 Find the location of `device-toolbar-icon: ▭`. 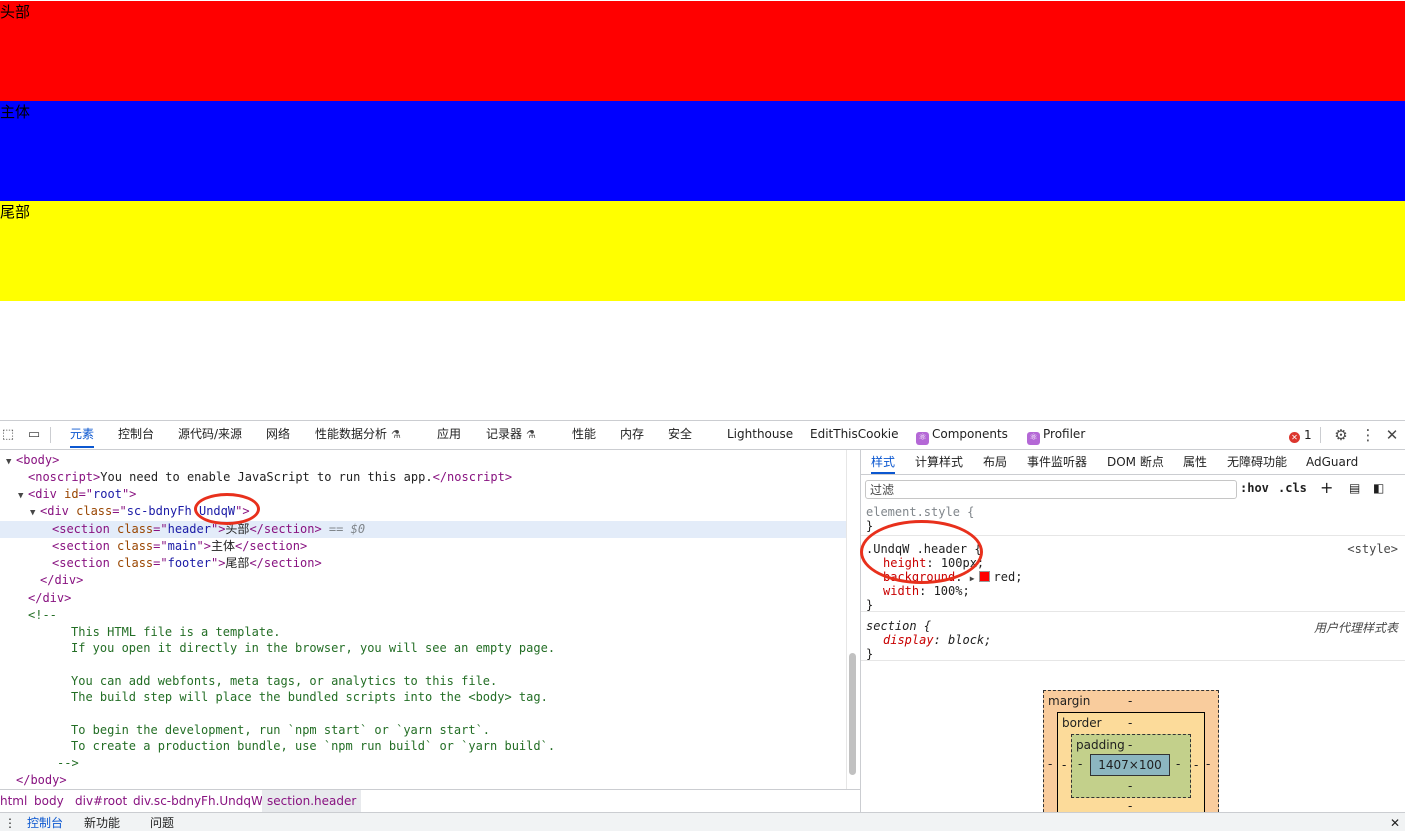

device-toolbar-icon: ▭ is located at coordinates (34, 435).